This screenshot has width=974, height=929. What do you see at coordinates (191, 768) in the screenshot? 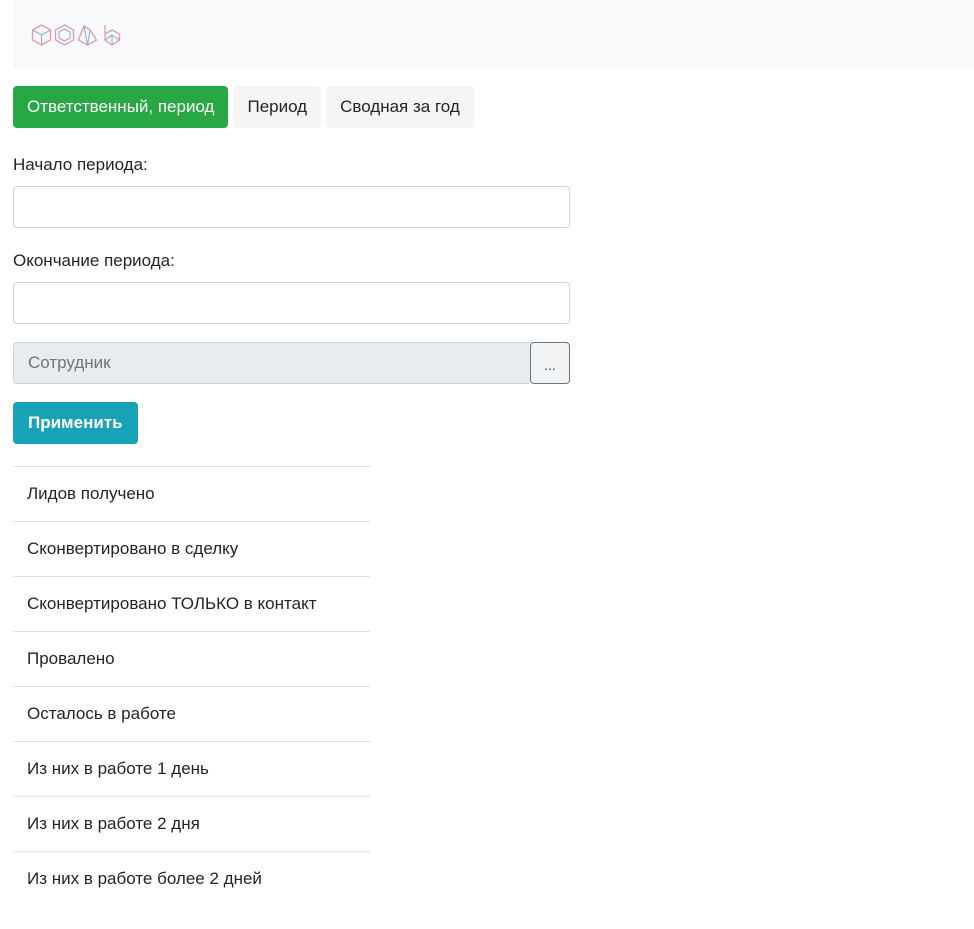
I see `stats-item-in-progress-1-day: Из них в работе 1 день` at bounding box center [191, 768].